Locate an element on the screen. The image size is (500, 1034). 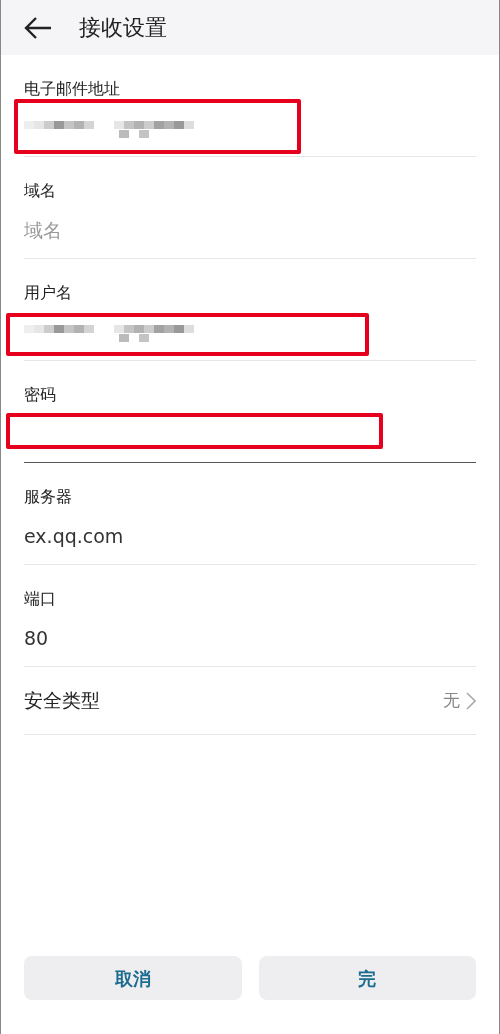
field-label: 域名 is located at coordinates (40, 190).